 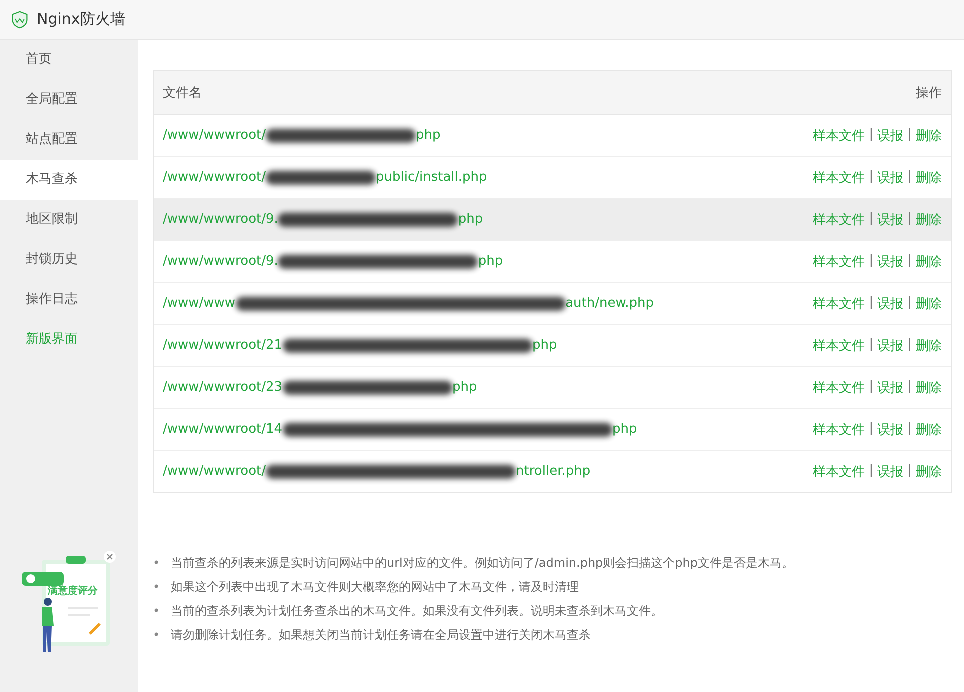 I want to click on sidebar-item: 全局配置, so click(x=69, y=100).